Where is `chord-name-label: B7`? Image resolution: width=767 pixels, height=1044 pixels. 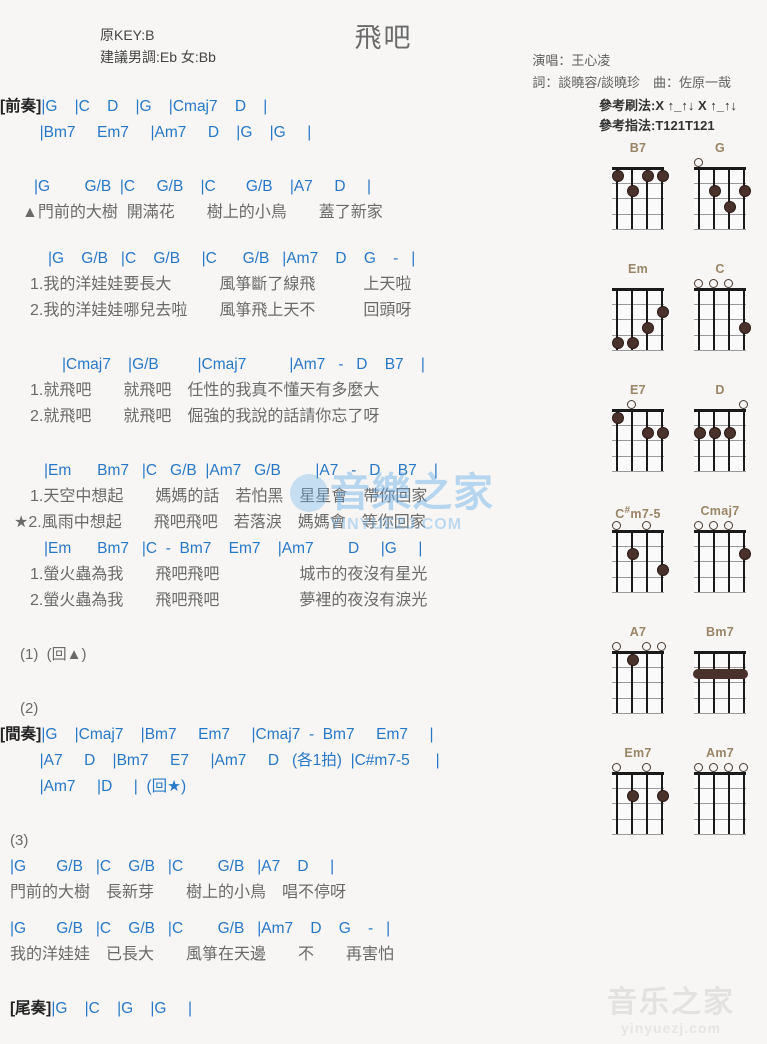
chord-name-label: B7 is located at coordinates (638, 148).